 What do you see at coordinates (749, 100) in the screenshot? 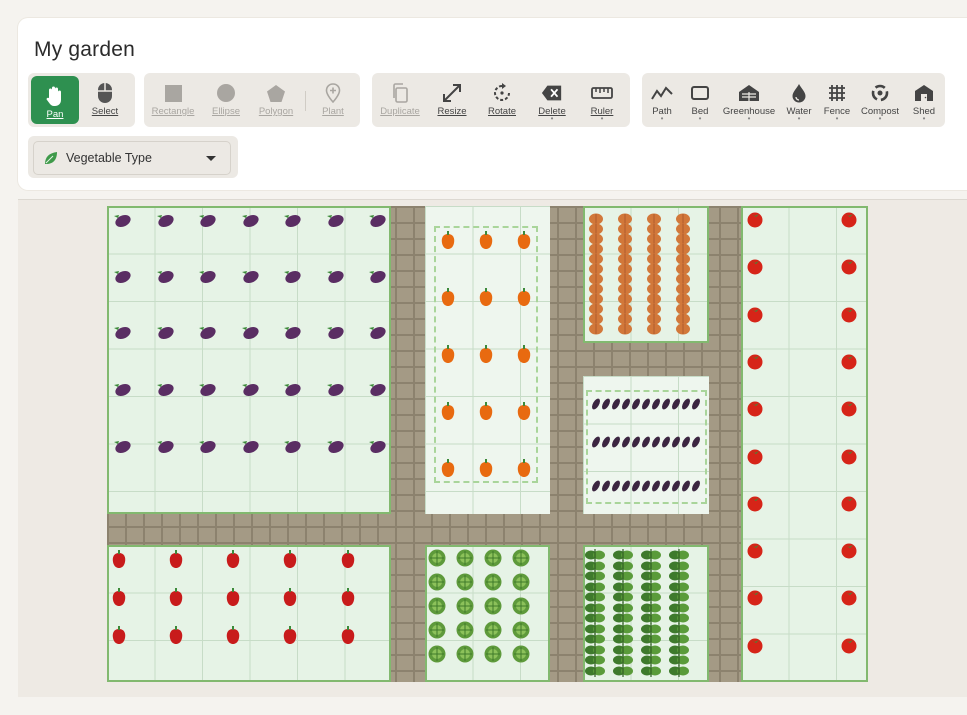
I see `greenhouse-button: Greenhouse •` at bounding box center [749, 100].